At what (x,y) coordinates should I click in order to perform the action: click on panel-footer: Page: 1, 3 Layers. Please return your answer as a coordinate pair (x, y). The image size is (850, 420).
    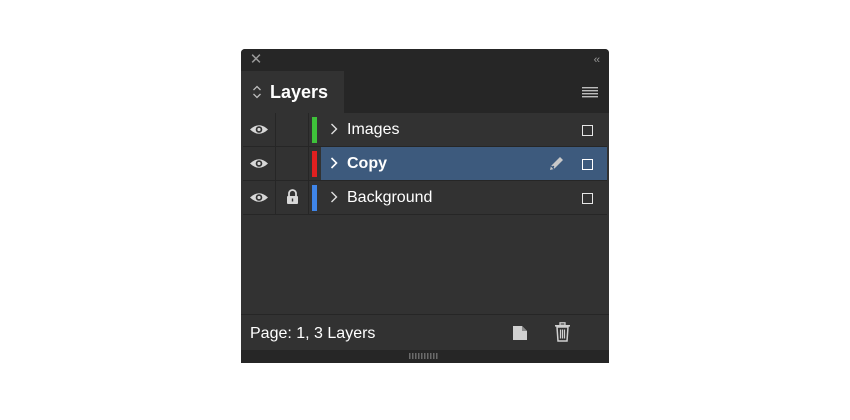
    Looking at the image, I should click on (425, 332).